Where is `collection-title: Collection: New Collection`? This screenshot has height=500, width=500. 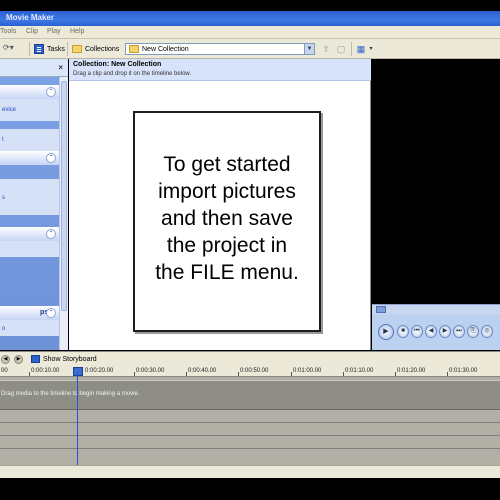 collection-title: Collection: New Collection is located at coordinates (117, 64).